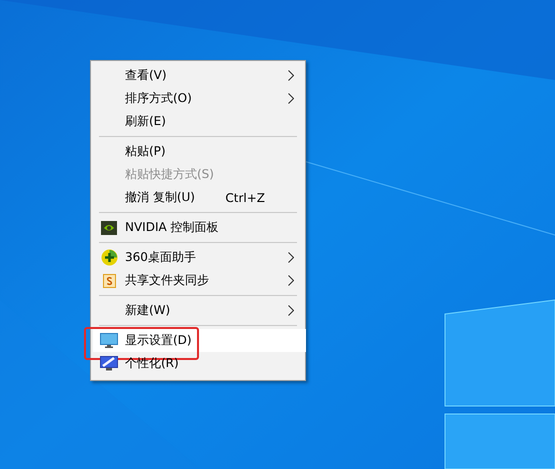 This screenshot has height=469, width=555. I want to click on menu-item: 显示设置(D), so click(199, 340).